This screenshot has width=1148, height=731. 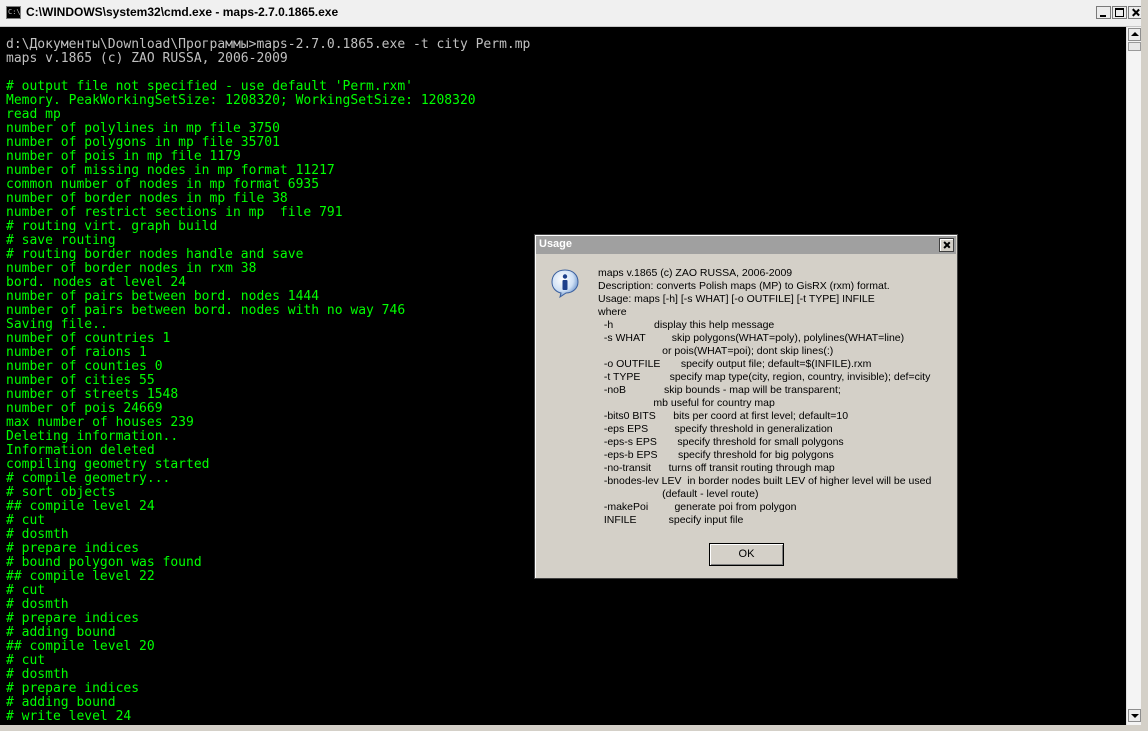 I want to click on console-line: # routing virt. graph build, so click(x=112, y=226).